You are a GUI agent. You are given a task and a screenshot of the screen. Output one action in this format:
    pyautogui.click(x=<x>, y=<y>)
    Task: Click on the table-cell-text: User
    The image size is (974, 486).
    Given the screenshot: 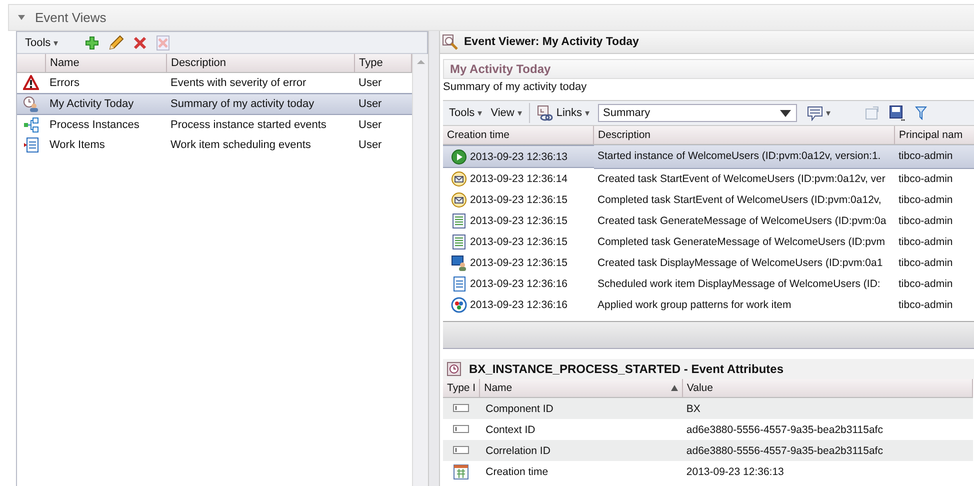 What is the action you would take?
    pyautogui.click(x=370, y=145)
    